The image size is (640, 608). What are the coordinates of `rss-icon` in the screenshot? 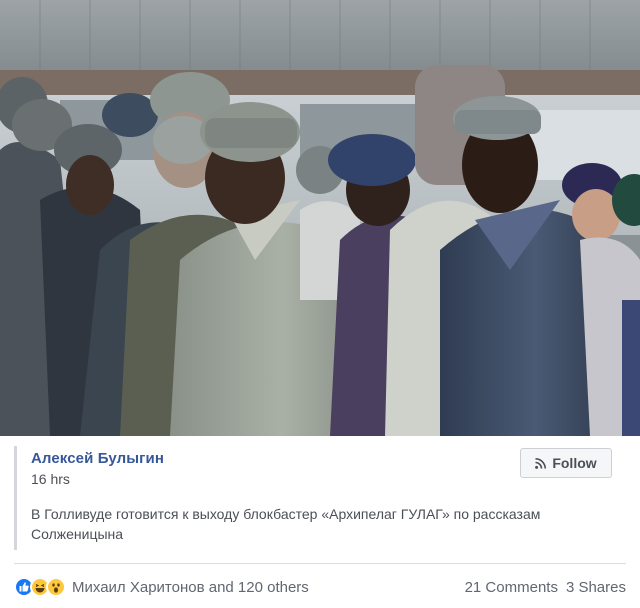 It's located at (541, 463).